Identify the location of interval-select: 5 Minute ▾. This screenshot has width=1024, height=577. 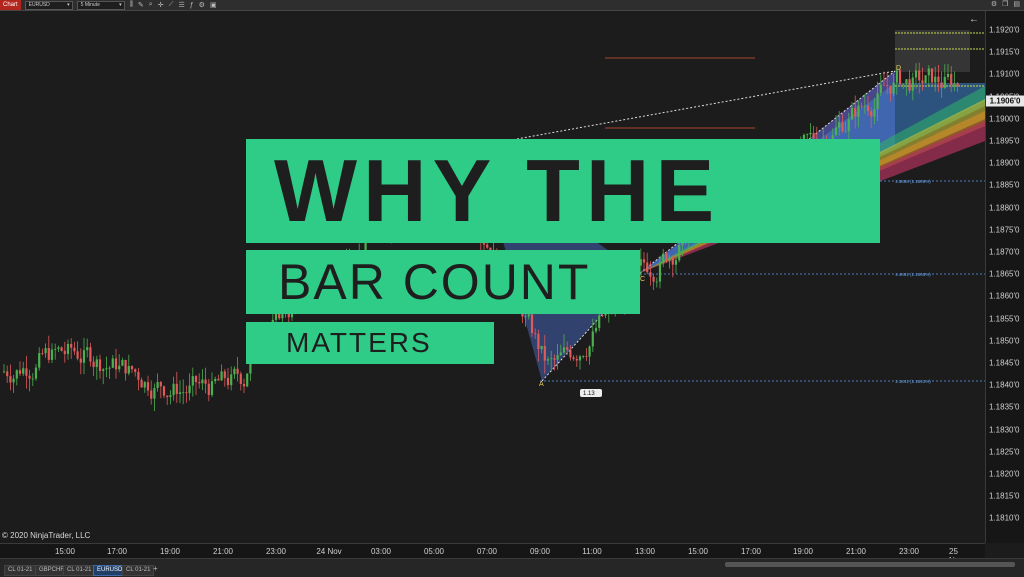
(100, 5).